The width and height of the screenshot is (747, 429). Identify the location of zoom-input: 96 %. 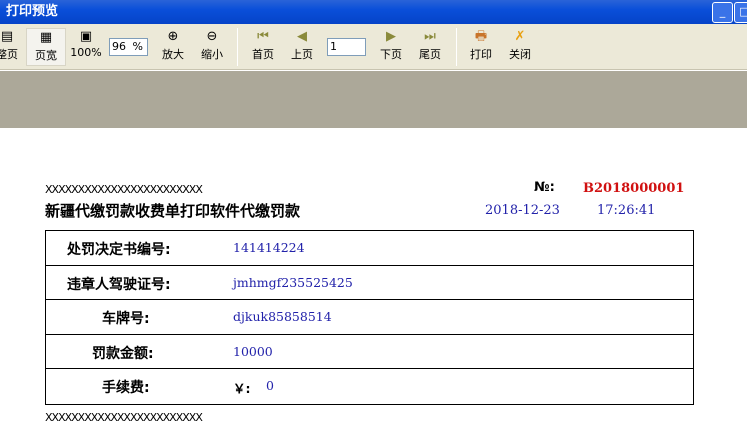
(128, 47).